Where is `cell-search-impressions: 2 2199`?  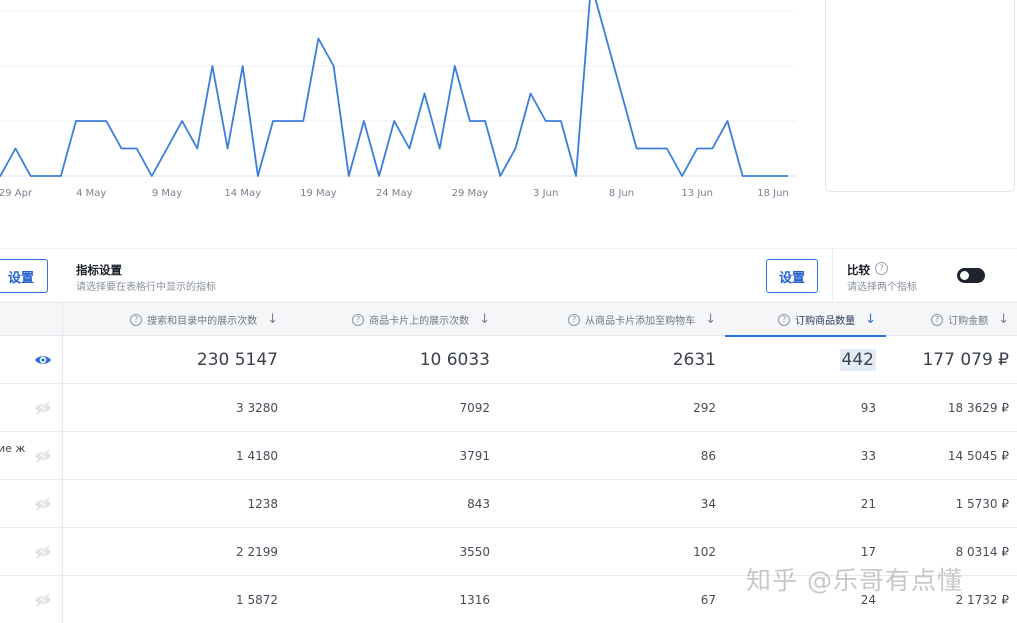
cell-search-impressions: 2 2199 is located at coordinates (257, 551).